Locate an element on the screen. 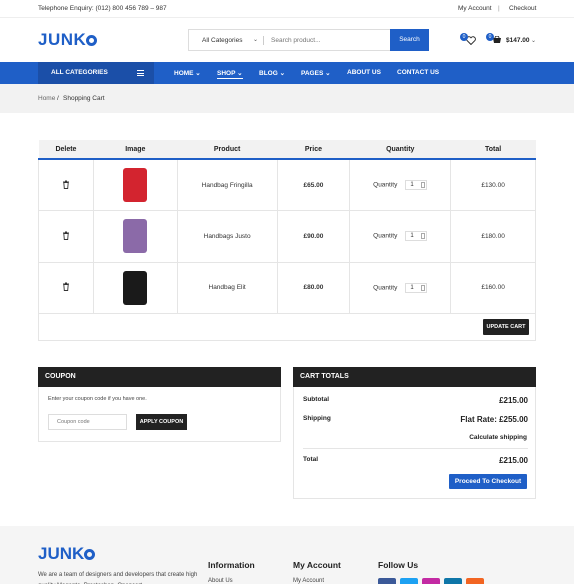  product-name: Handbags Justo is located at coordinates (227, 236).